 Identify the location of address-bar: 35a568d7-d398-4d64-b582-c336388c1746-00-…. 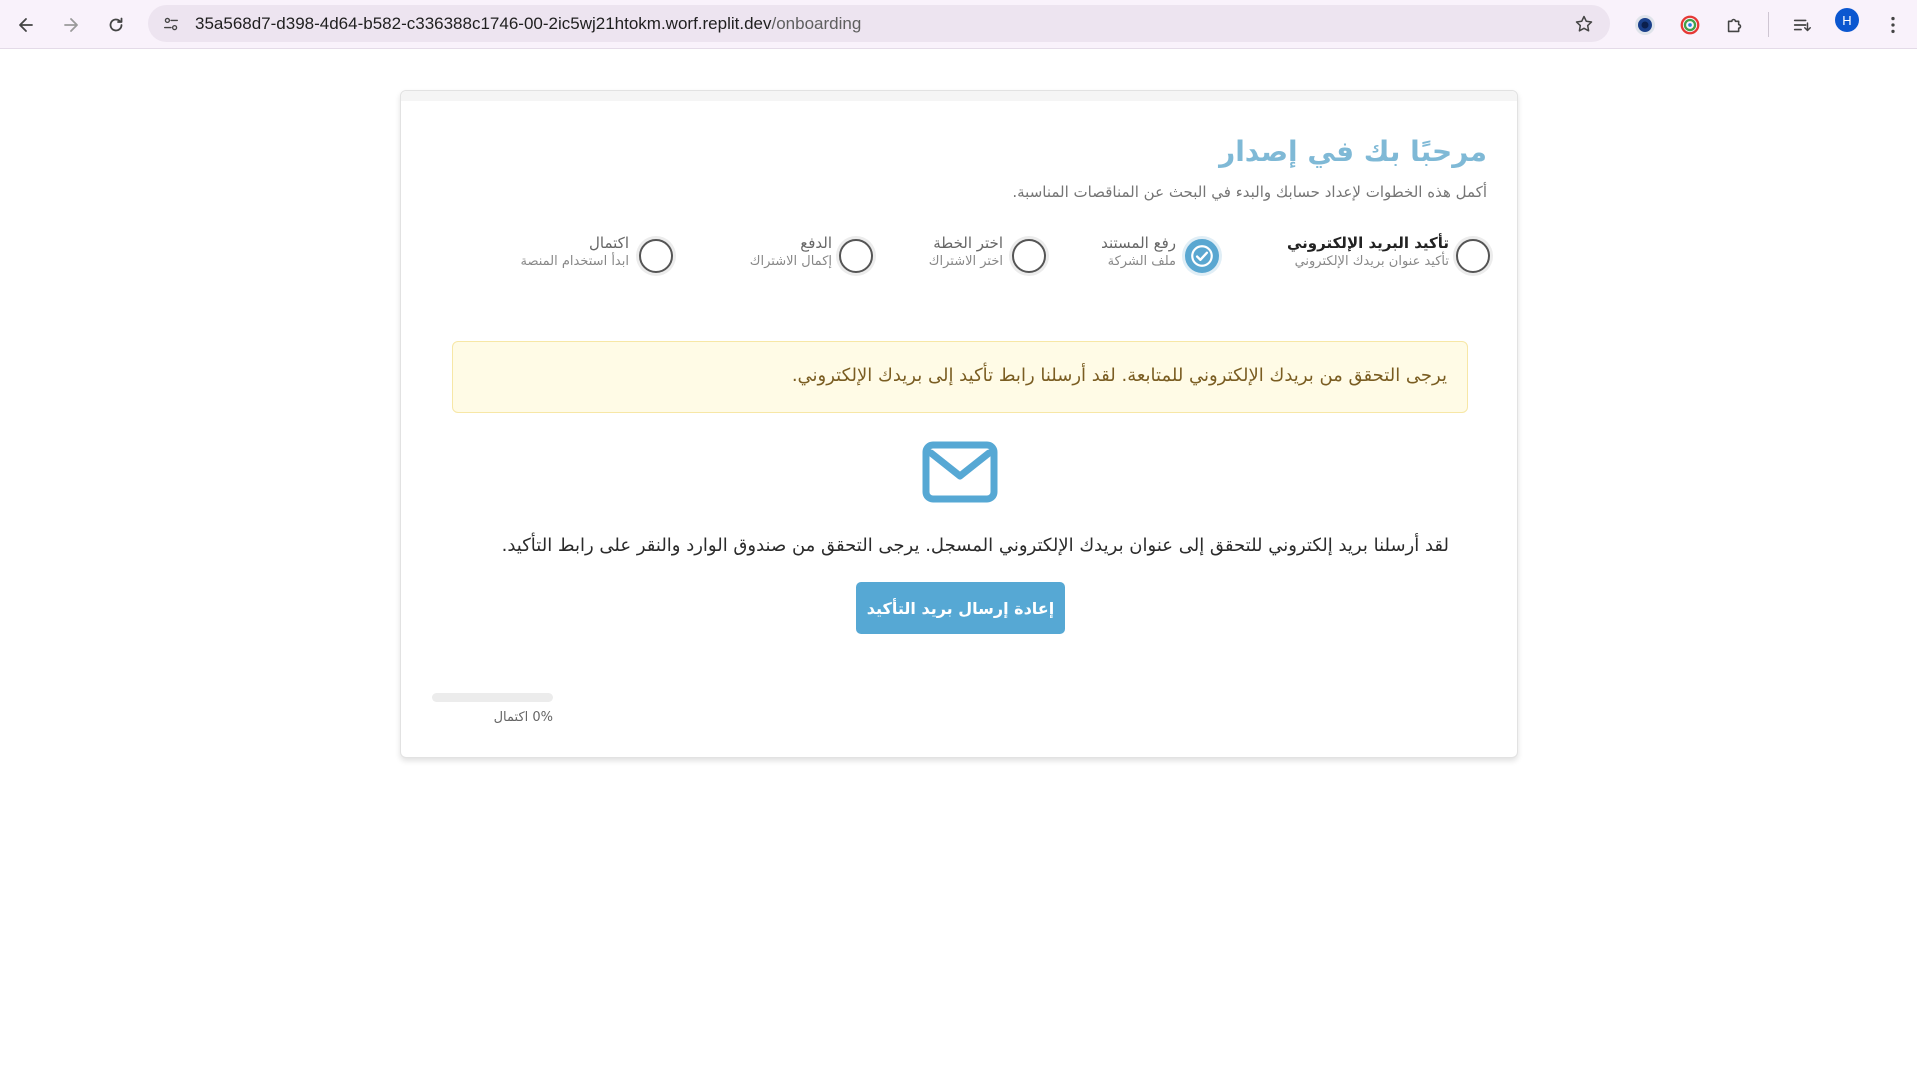
(879, 23).